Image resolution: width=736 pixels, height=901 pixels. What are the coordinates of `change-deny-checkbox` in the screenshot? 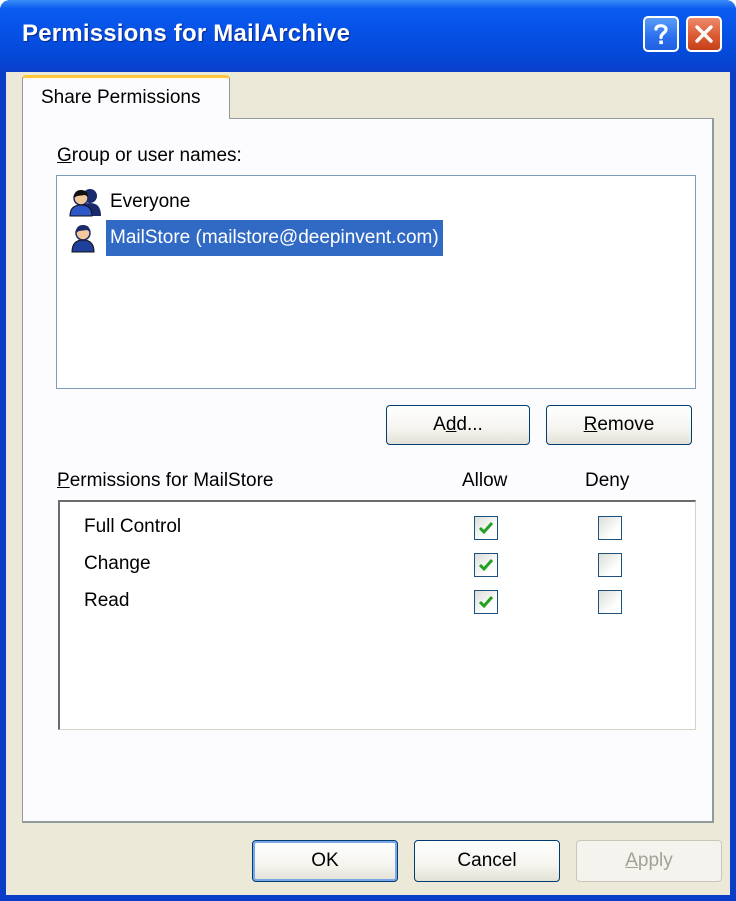 It's located at (610, 565).